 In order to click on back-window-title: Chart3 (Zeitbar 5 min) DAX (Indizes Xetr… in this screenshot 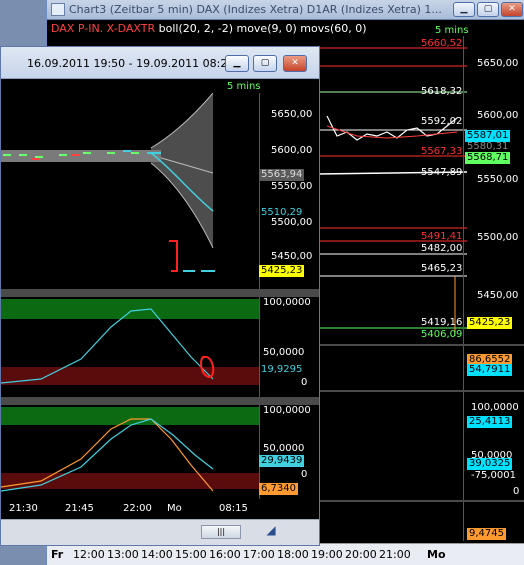, I will do `click(255, 9)`.